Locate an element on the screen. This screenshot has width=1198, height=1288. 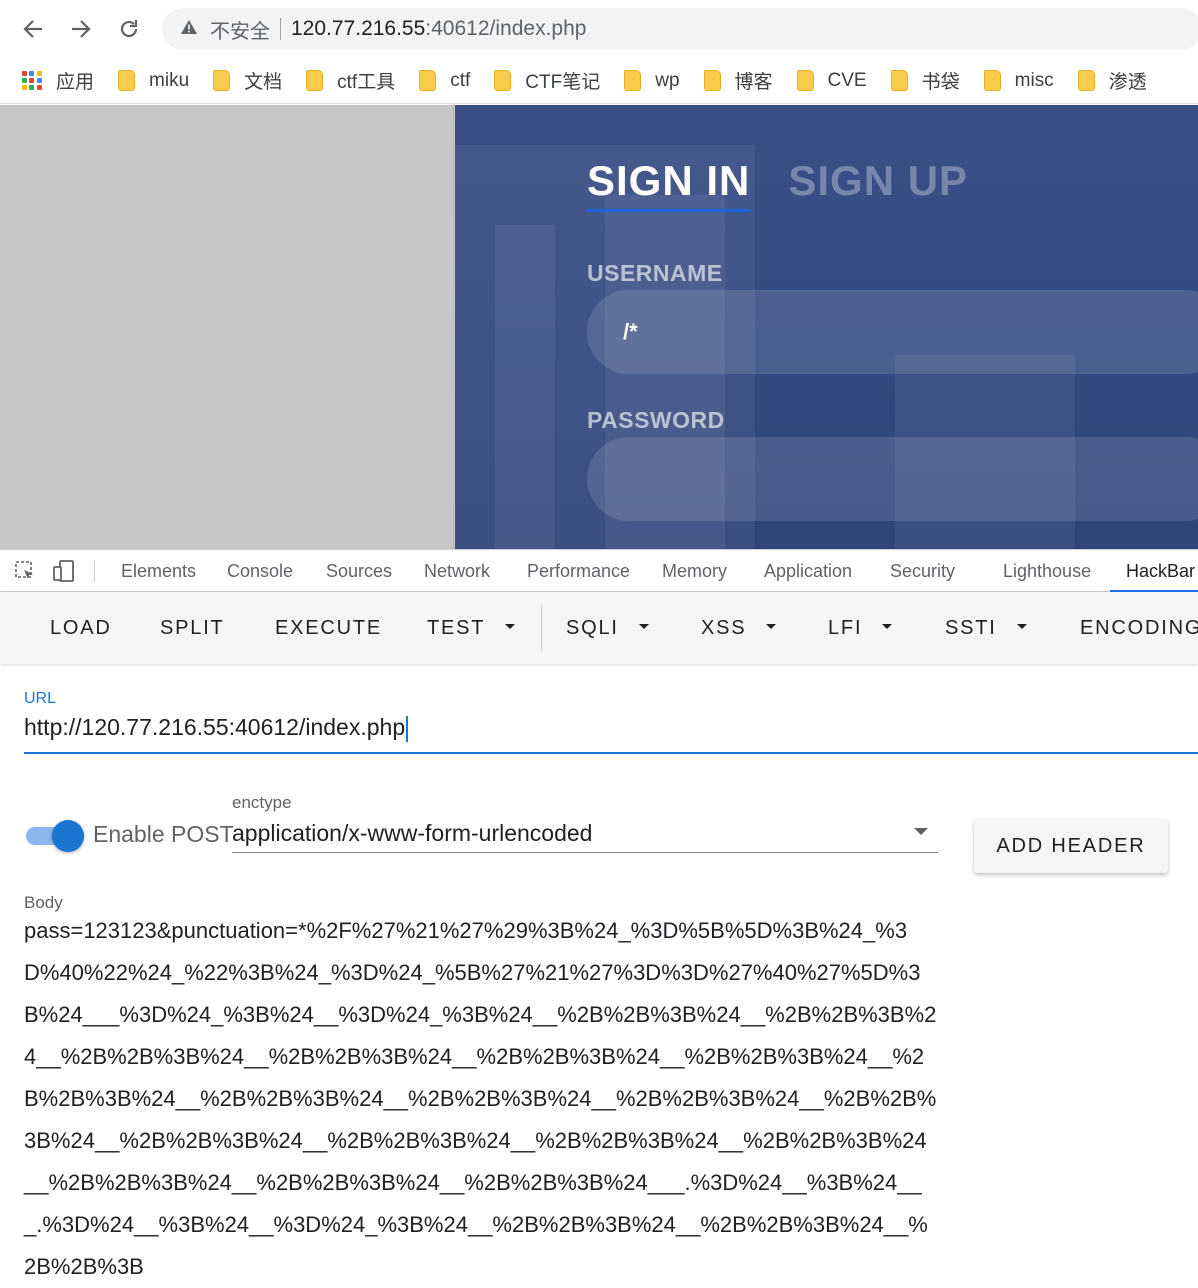
sqli-button: SQLI is located at coordinates (607, 628).